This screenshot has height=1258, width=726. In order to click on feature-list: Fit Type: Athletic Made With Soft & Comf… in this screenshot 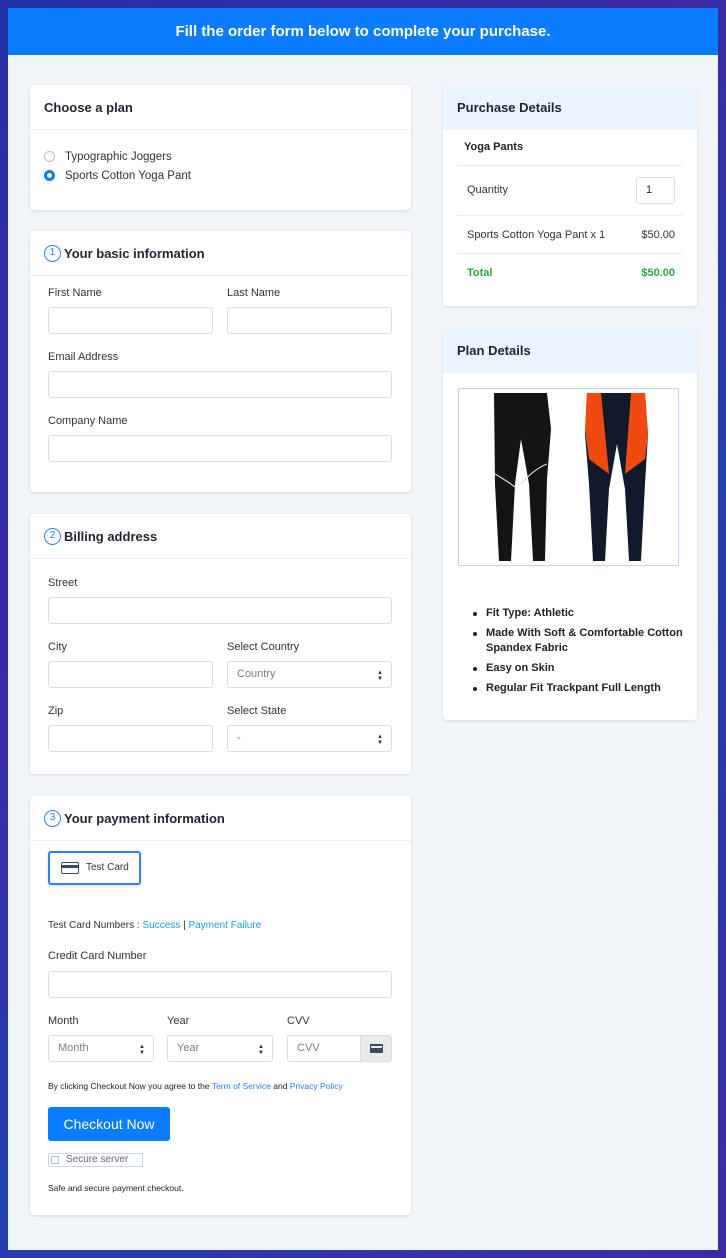, I will do `click(583, 653)`.